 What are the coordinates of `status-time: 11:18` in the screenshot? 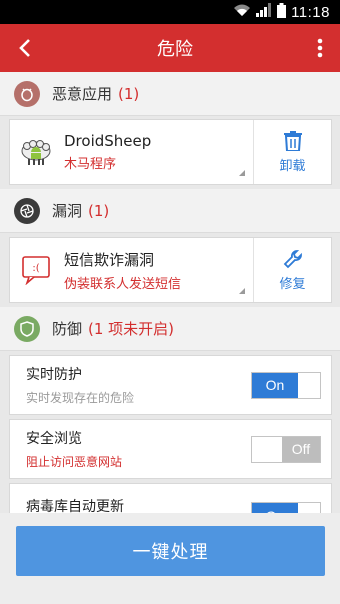 It's located at (310, 12).